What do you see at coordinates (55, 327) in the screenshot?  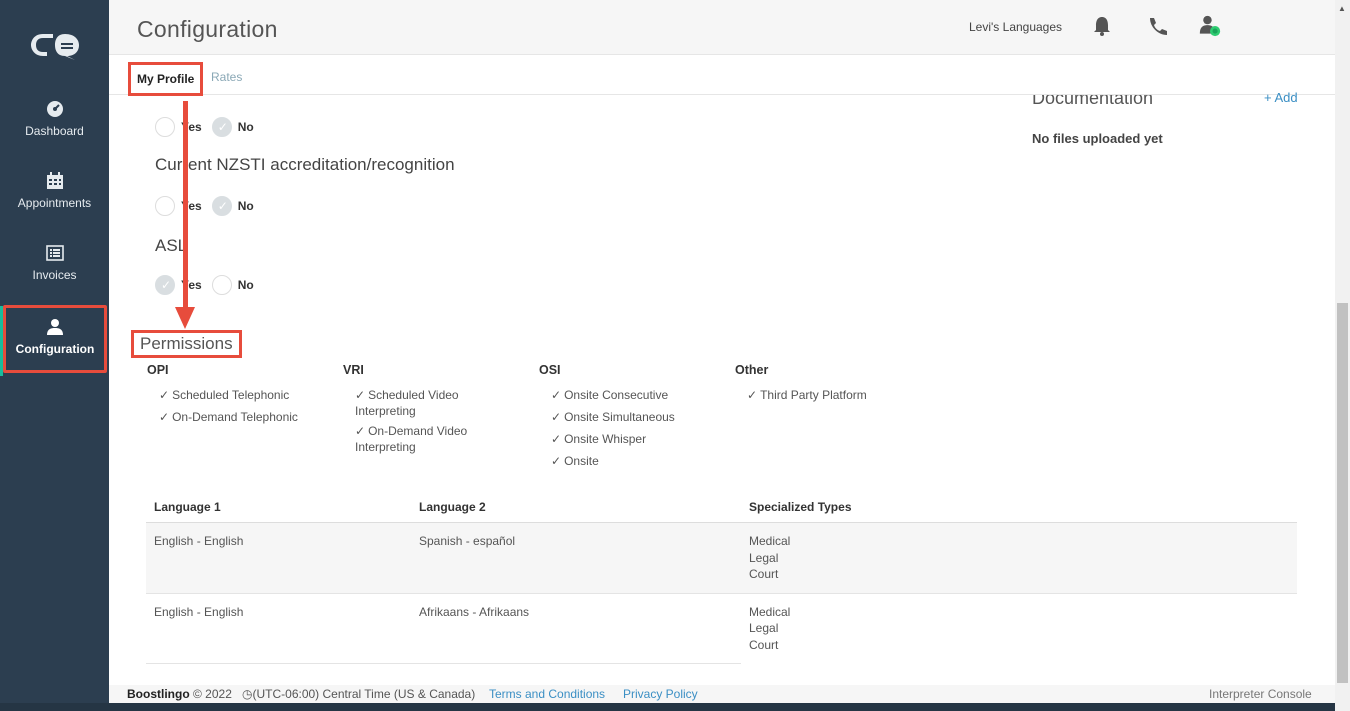 I see `user-icon` at bounding box center [55, 327].